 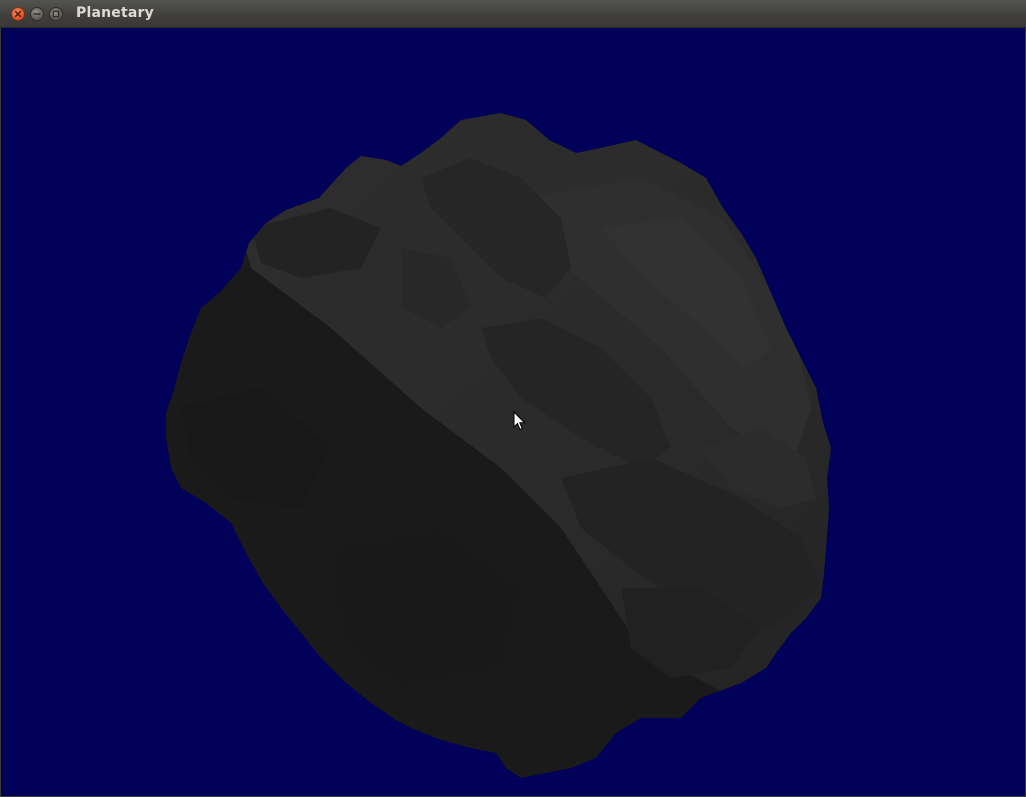 I want to click on minimize-icon, so click(x=37, y=14).